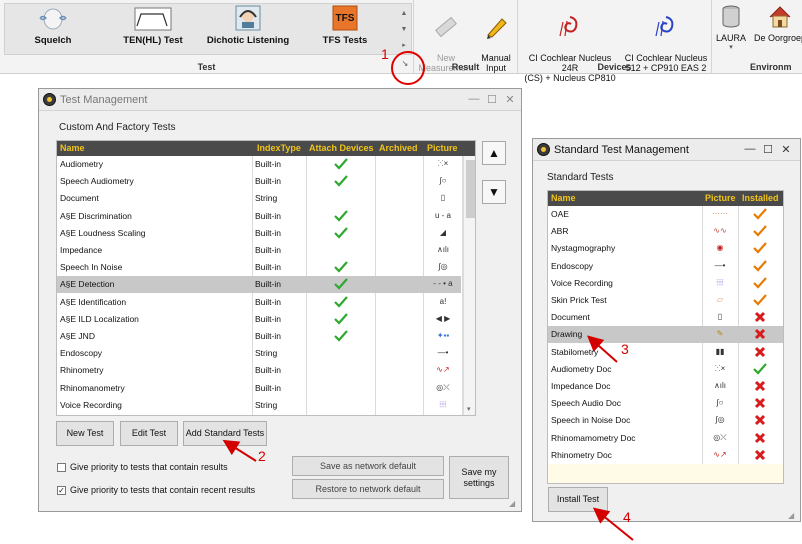 This screenshot has height=544, width=802. What do you see at coordinates (85, 433) in the screenshot?
I see `new-test-button: New Test` at bounding box center [85, 433].